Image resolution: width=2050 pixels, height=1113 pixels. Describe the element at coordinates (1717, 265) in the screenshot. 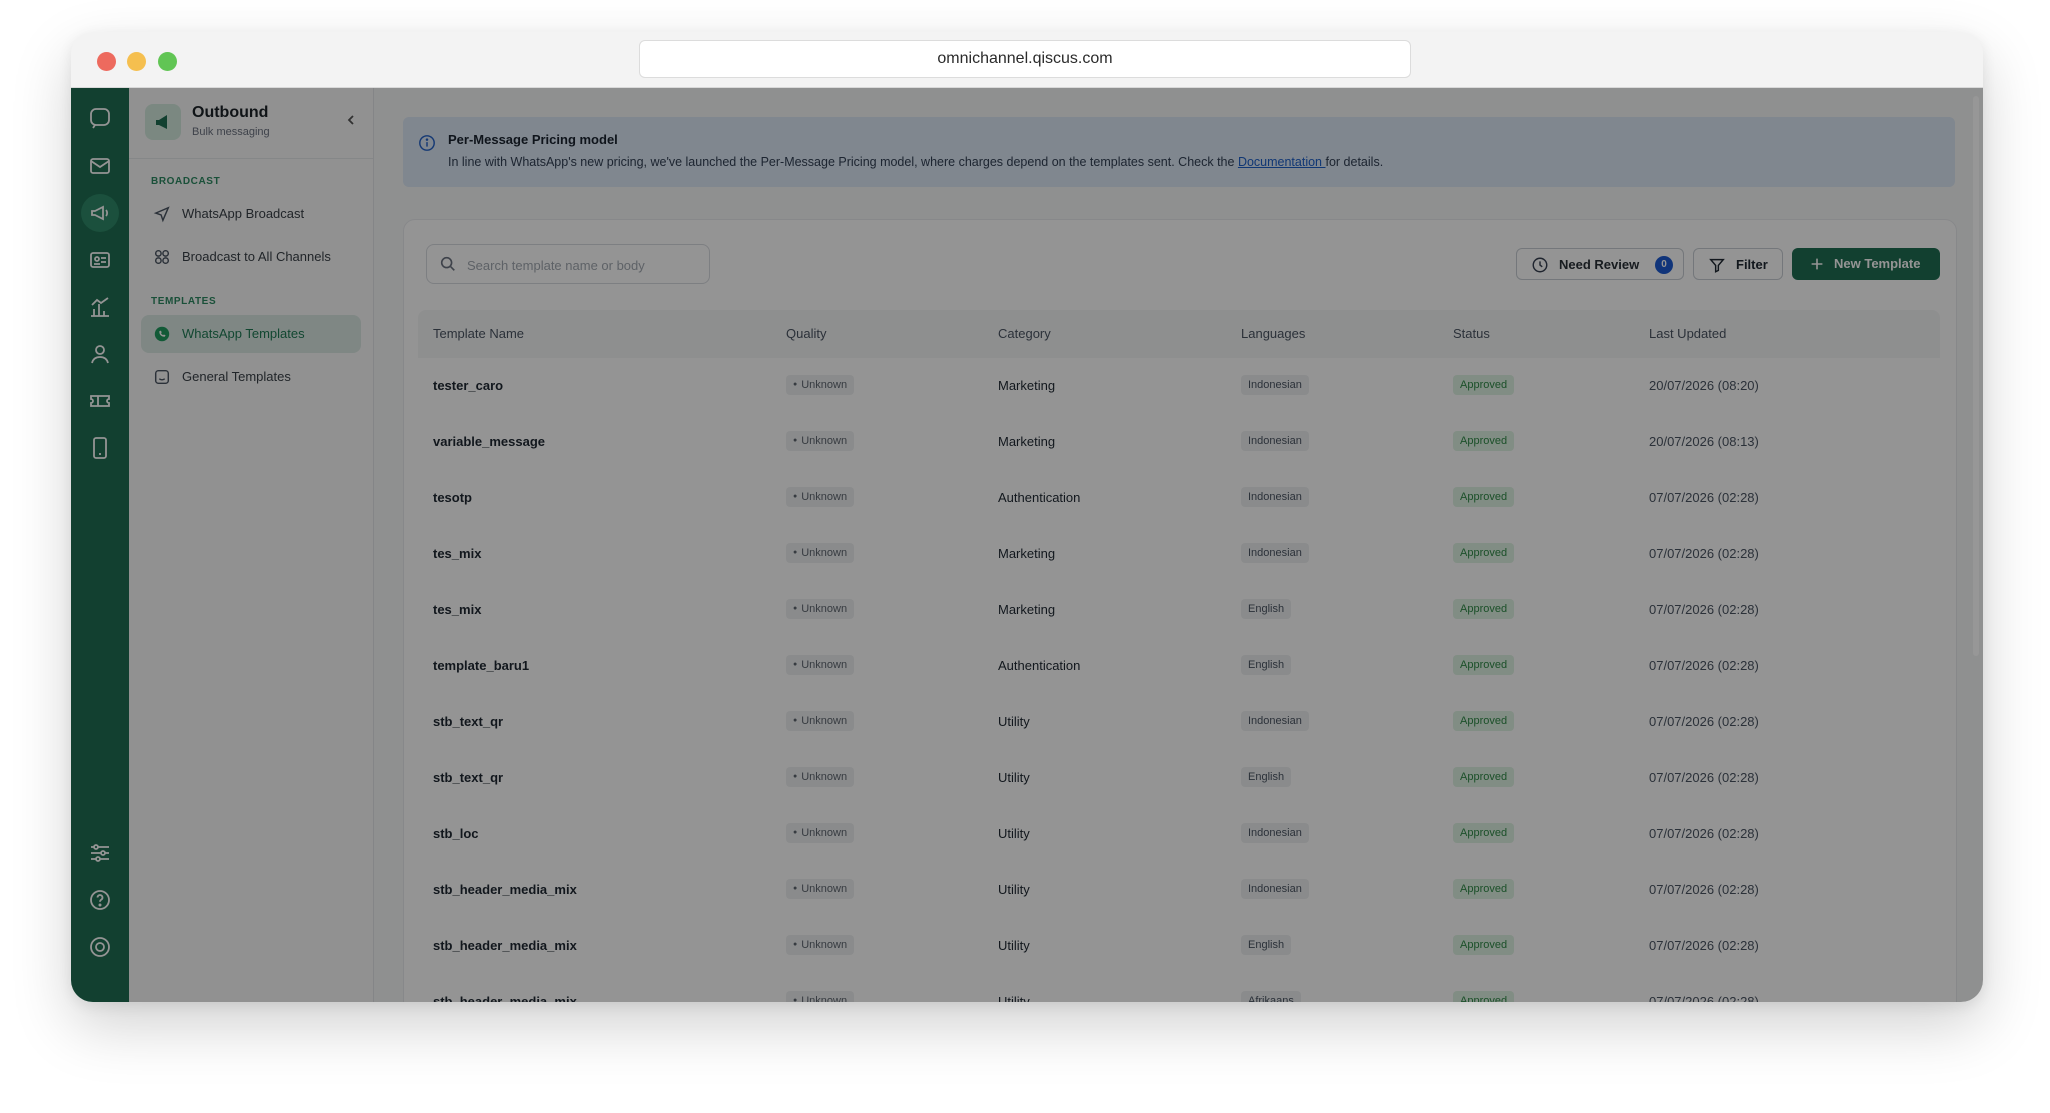

I see `filter-icon` at that location.